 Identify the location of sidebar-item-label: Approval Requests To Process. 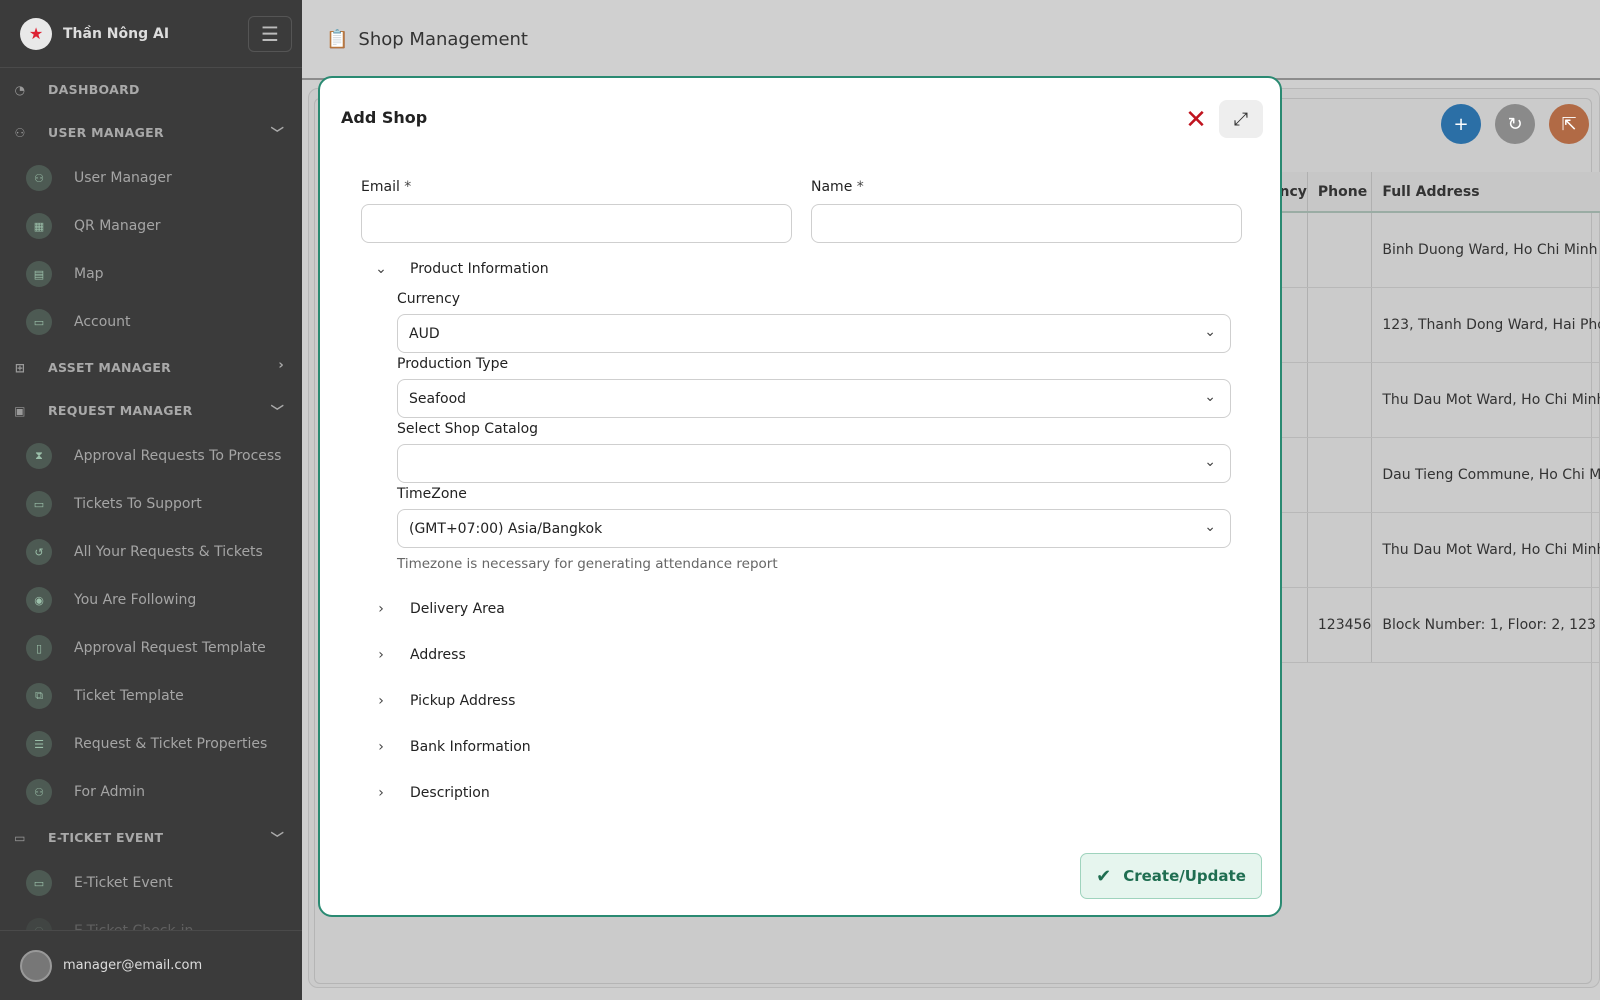
(178, 456).